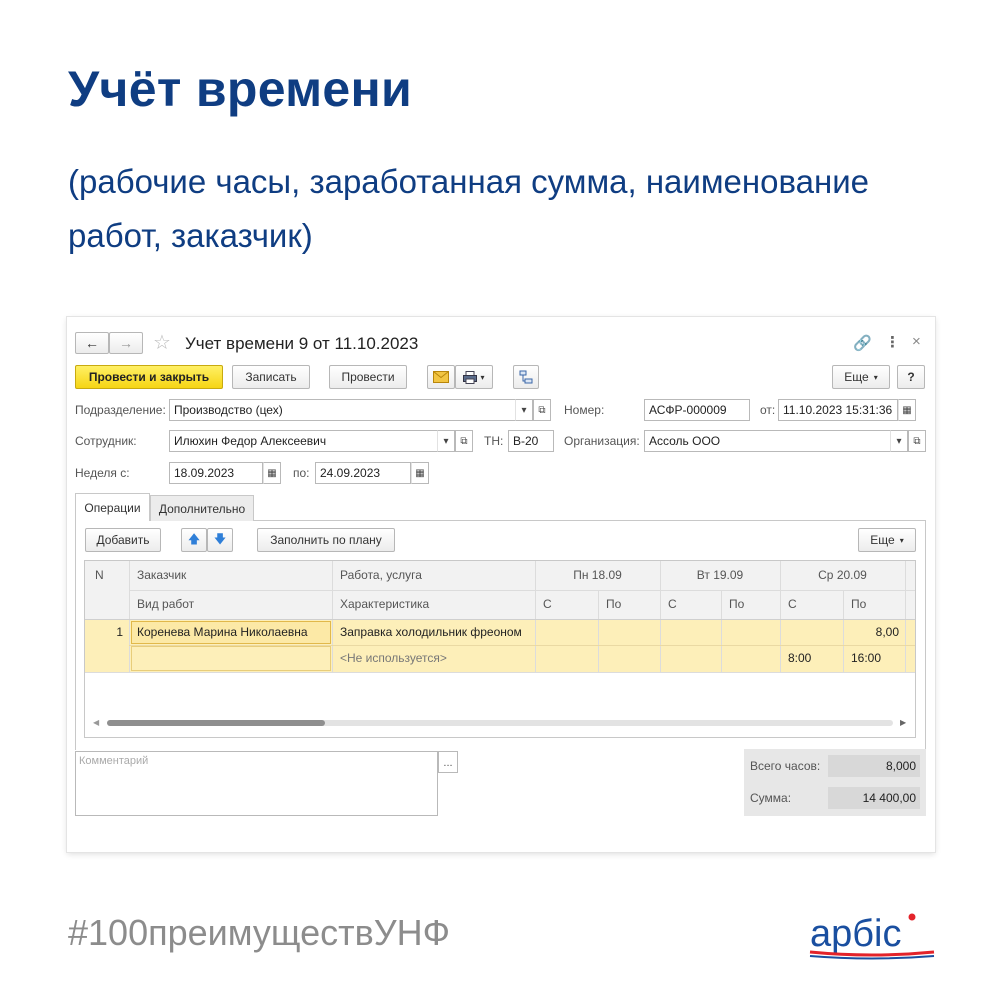 This screenshot has width=1000, height=1000. What do you see at coordinates (602, 441) in the screenshot?
I see `organization-label: Организация:` at bounding box center [602, 441].